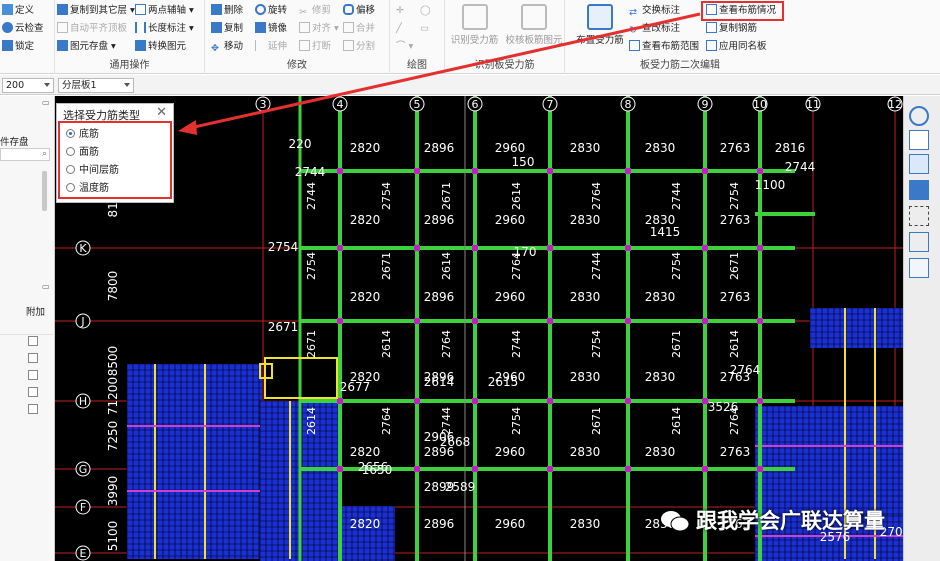 This screenshot has width=940, height=561. Describe the element at coordinates (654, 11) in the screenshot. I see `swap-annotation-button: ⇄ 交换标注` at that location.